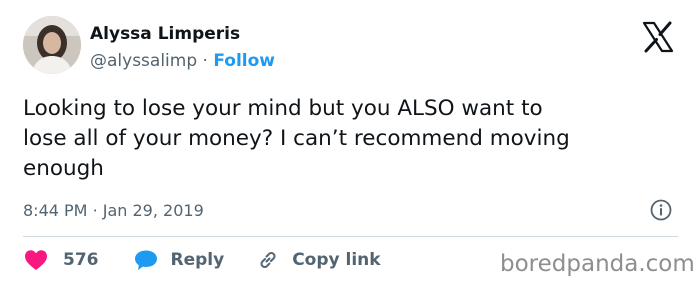  I want to click on heart-icon, so click(36, 260).